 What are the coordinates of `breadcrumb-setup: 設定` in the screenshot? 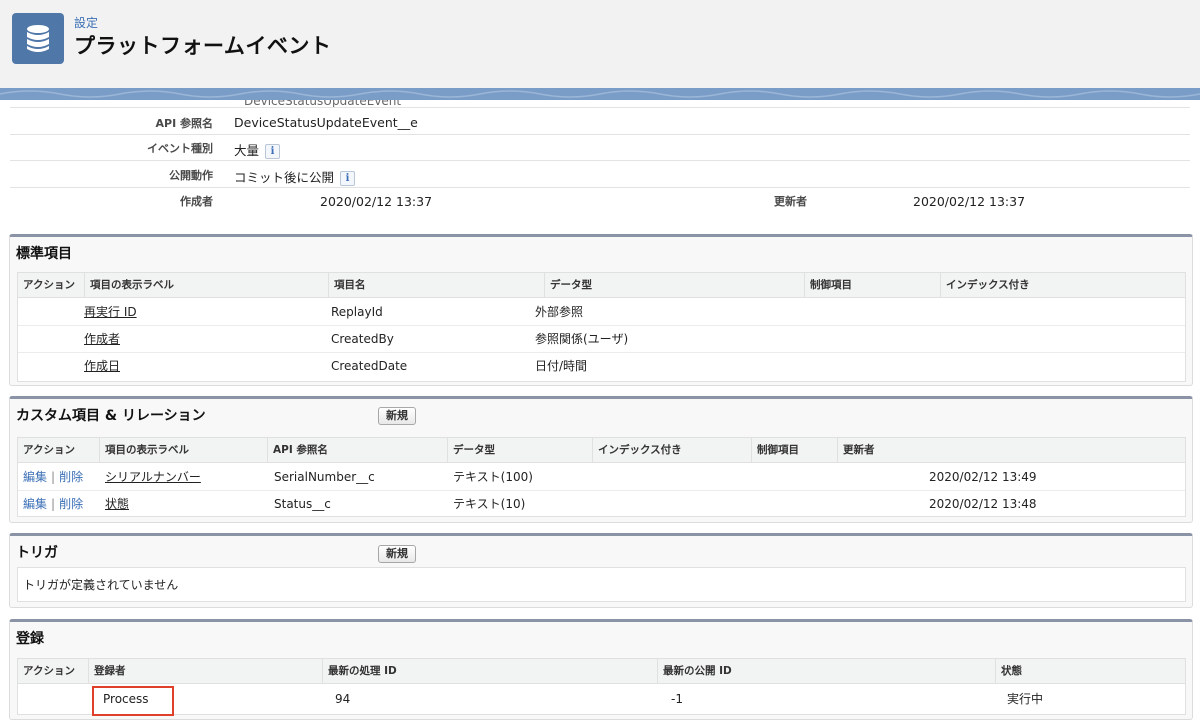 It's located at (86, 22).